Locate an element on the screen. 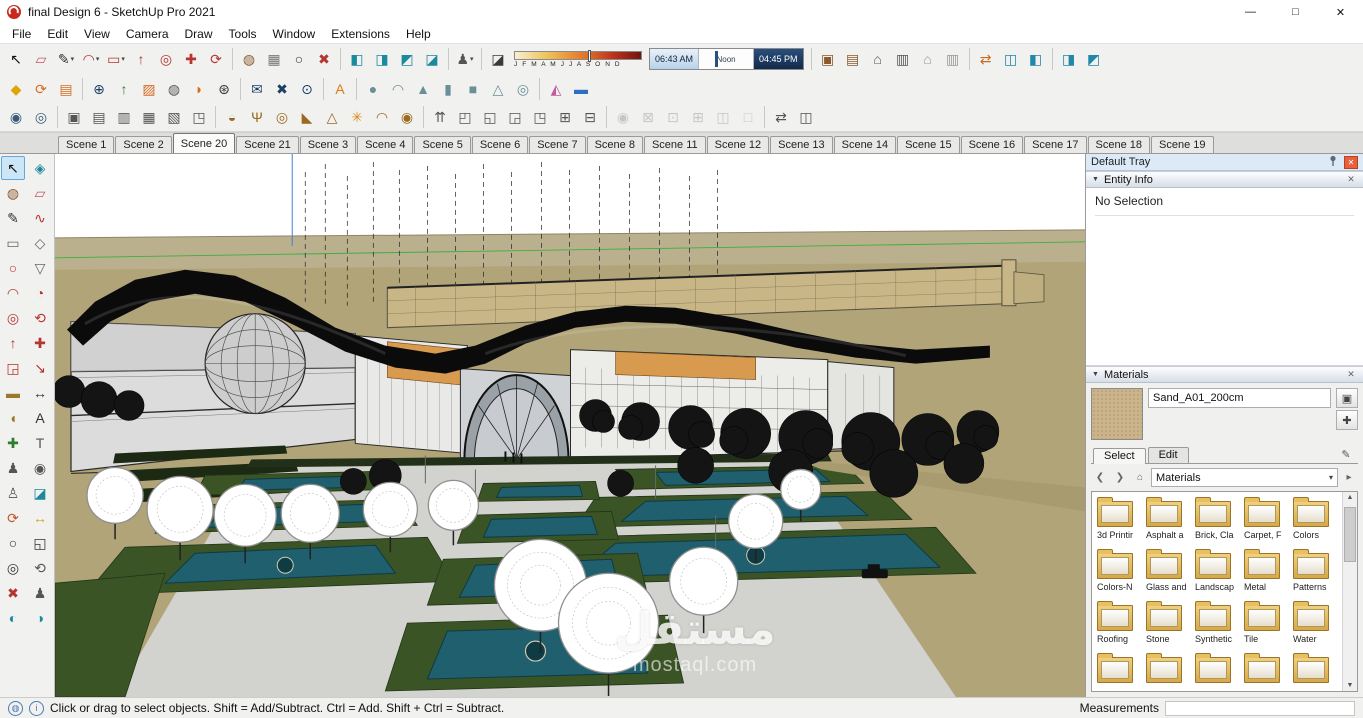 Image resolution: width=1363 pixels, height=718 pixels. details-arrow-button: ▸ is located at coordinates (1349, 478).